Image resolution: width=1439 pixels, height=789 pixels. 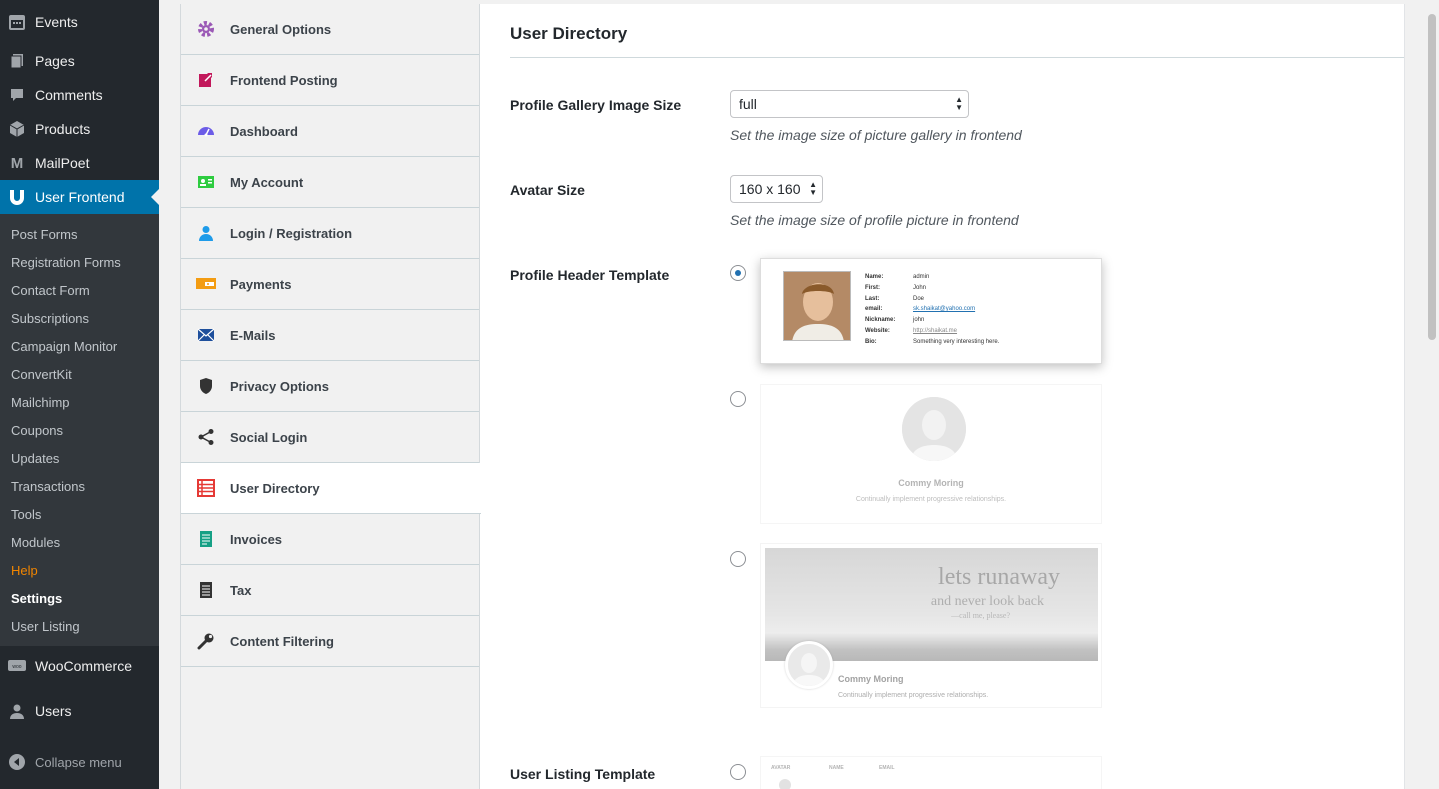 What do you see at coordinates (331, 488) in the screenshot?
I see `tab-user-directory: User Directory` at bounding box center [331, 488].